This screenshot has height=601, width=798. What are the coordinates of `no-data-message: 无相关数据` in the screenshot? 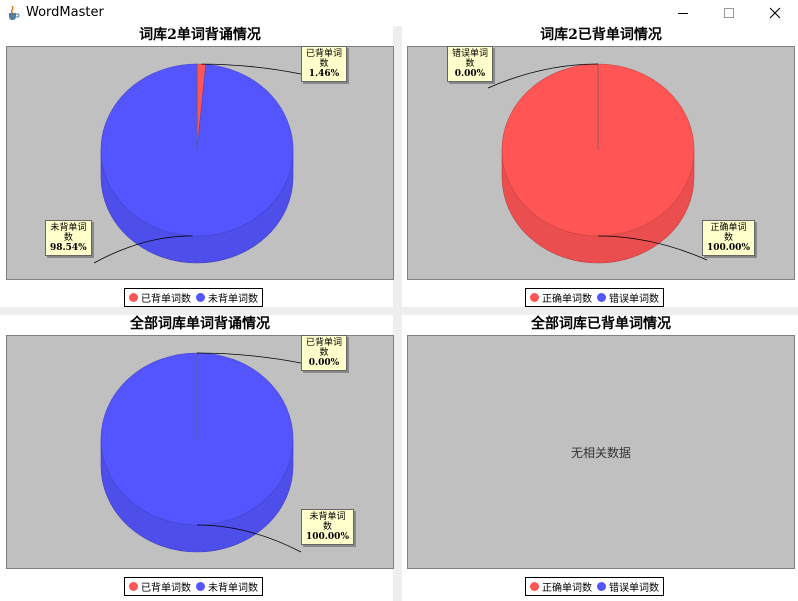 It's located at (600, 452).